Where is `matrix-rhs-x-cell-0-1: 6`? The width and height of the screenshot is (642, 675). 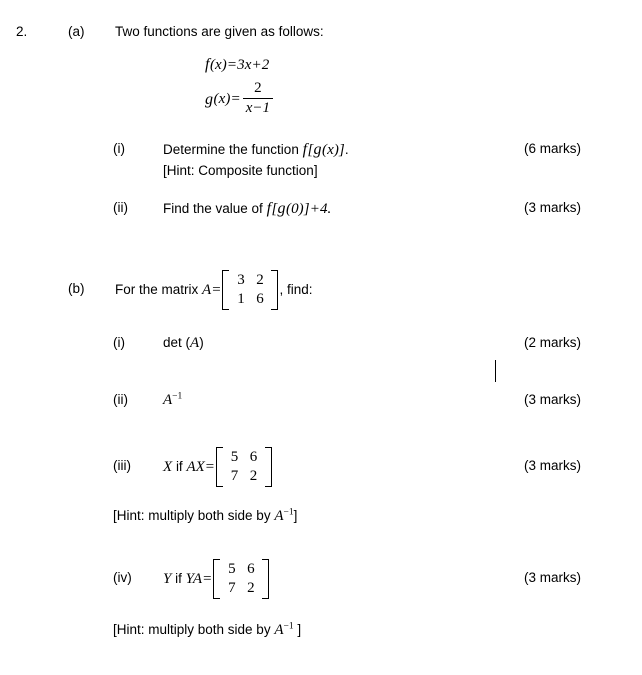
matrix-rhs-x-cell-0-1: 6 is located at coordinates (253, 457).